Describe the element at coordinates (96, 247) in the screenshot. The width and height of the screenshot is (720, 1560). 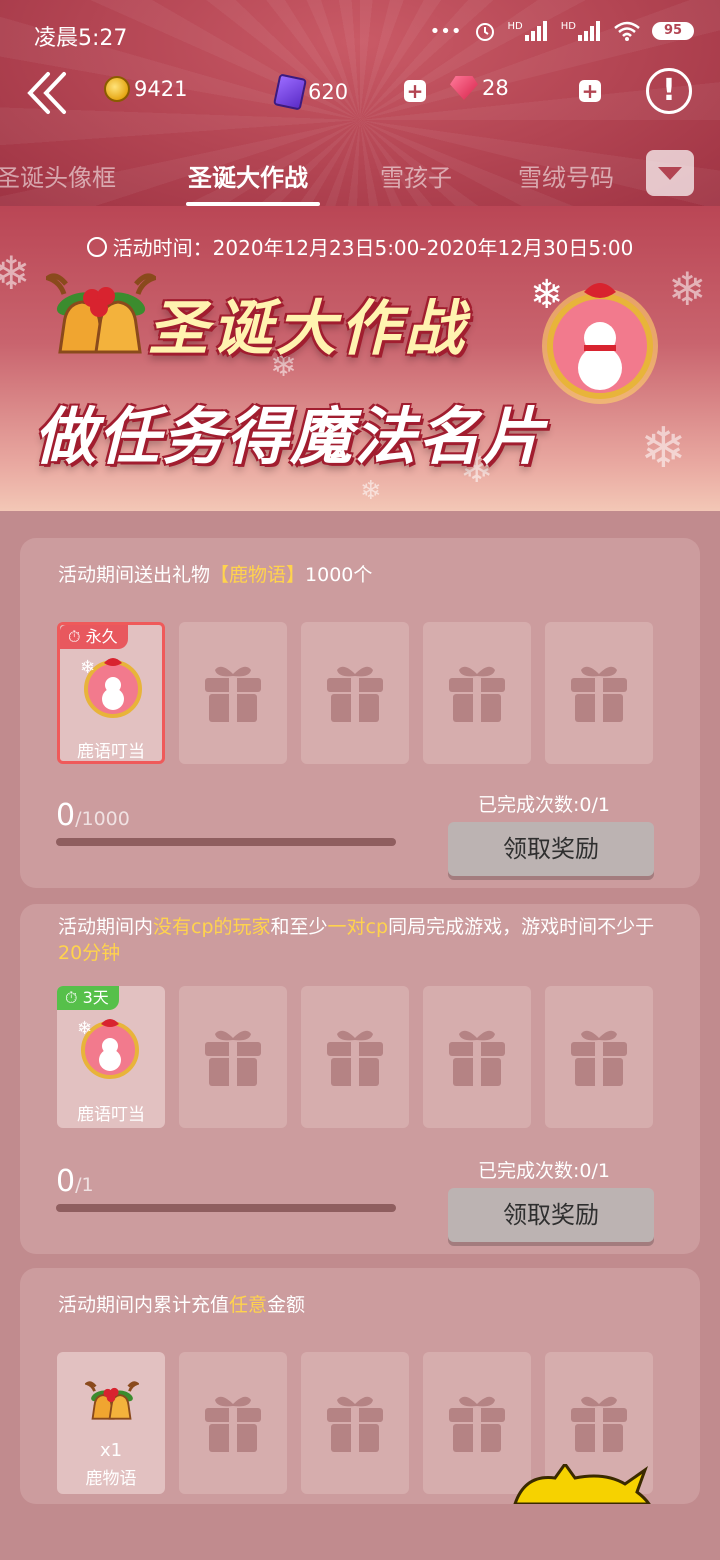
I see `clock-icon` at that location.